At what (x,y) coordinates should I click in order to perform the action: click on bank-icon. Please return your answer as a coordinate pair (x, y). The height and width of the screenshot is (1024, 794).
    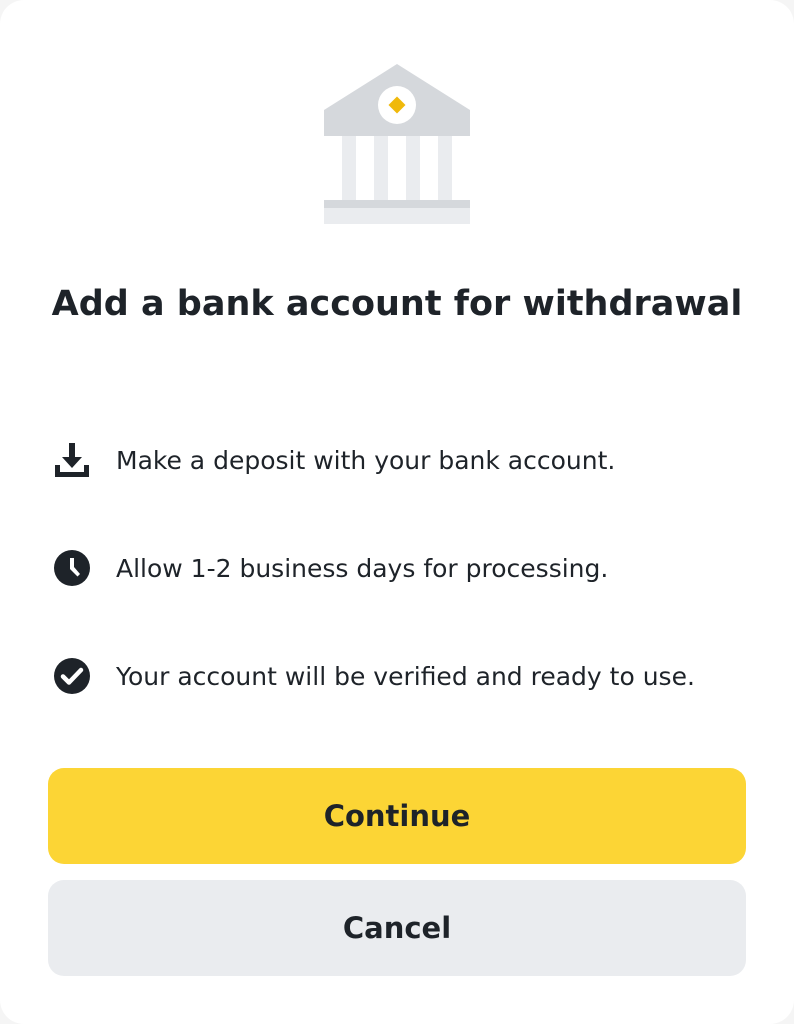
    Looking at the image, I should click on (397, 144).